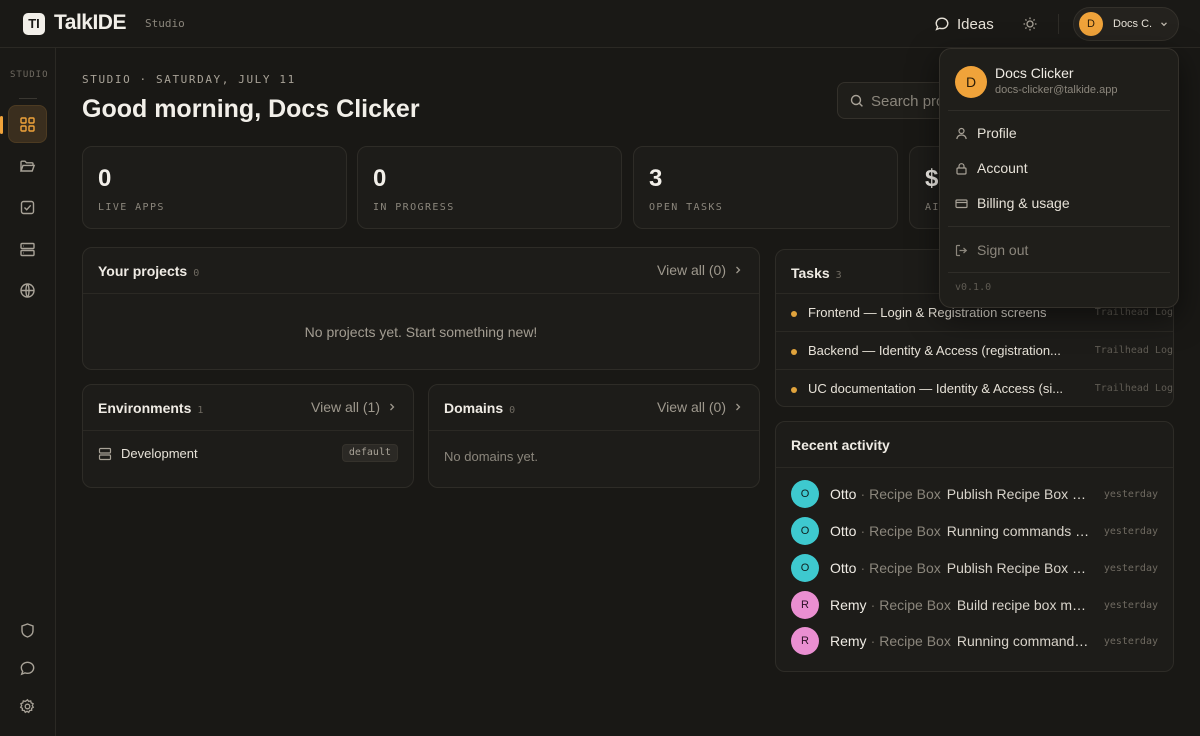 The height and width of the screenshot is (736, 1200). What do you see at coordinates (369, 453) in the screenshot?
I see `status-badge: default` at bounding box center [369, 453].